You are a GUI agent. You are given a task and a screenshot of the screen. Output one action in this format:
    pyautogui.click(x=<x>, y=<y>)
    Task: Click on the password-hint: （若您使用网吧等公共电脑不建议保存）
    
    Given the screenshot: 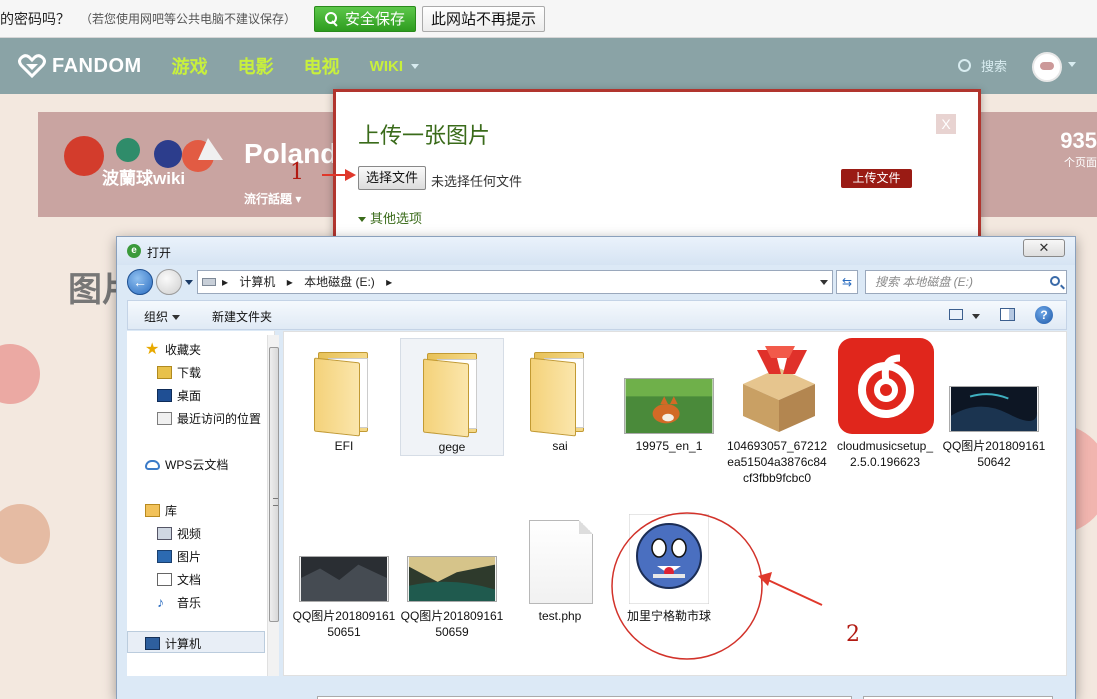 What is the action you would take?
    pyautogui.click(x=188, y=19)
    